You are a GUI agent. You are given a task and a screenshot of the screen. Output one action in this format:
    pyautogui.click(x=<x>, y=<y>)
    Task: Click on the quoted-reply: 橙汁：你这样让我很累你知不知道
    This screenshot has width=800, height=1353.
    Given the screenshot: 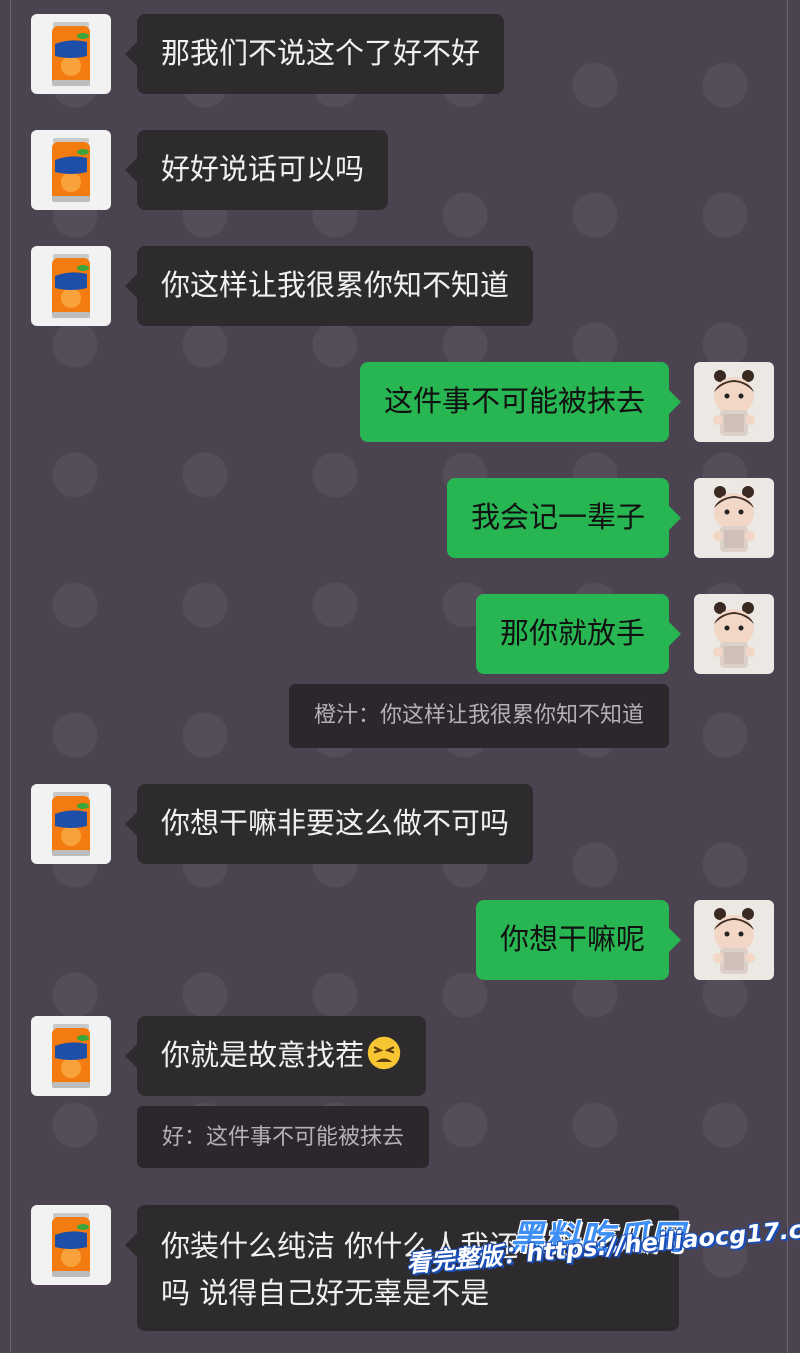 What is the action you would take?
    pyautogui.click(x=478, y=716)
    